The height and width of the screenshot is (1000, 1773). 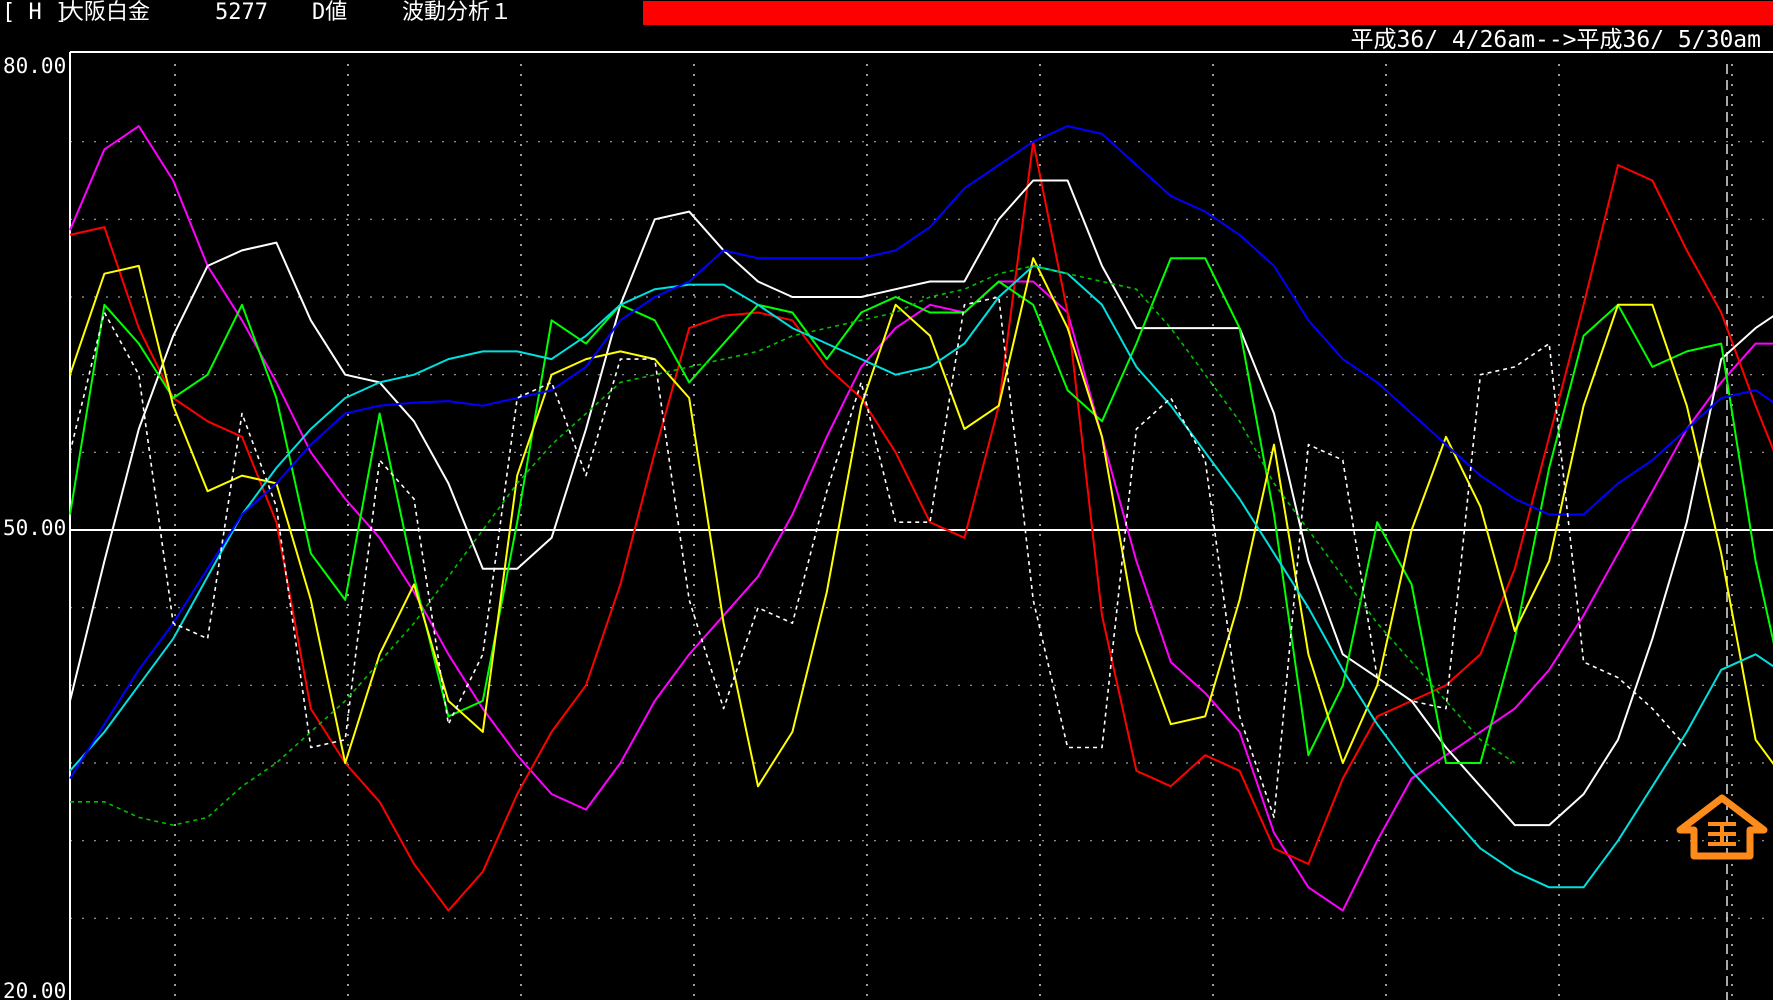 I want to click on house-arrow-icon, so click(x=1722, y=827).